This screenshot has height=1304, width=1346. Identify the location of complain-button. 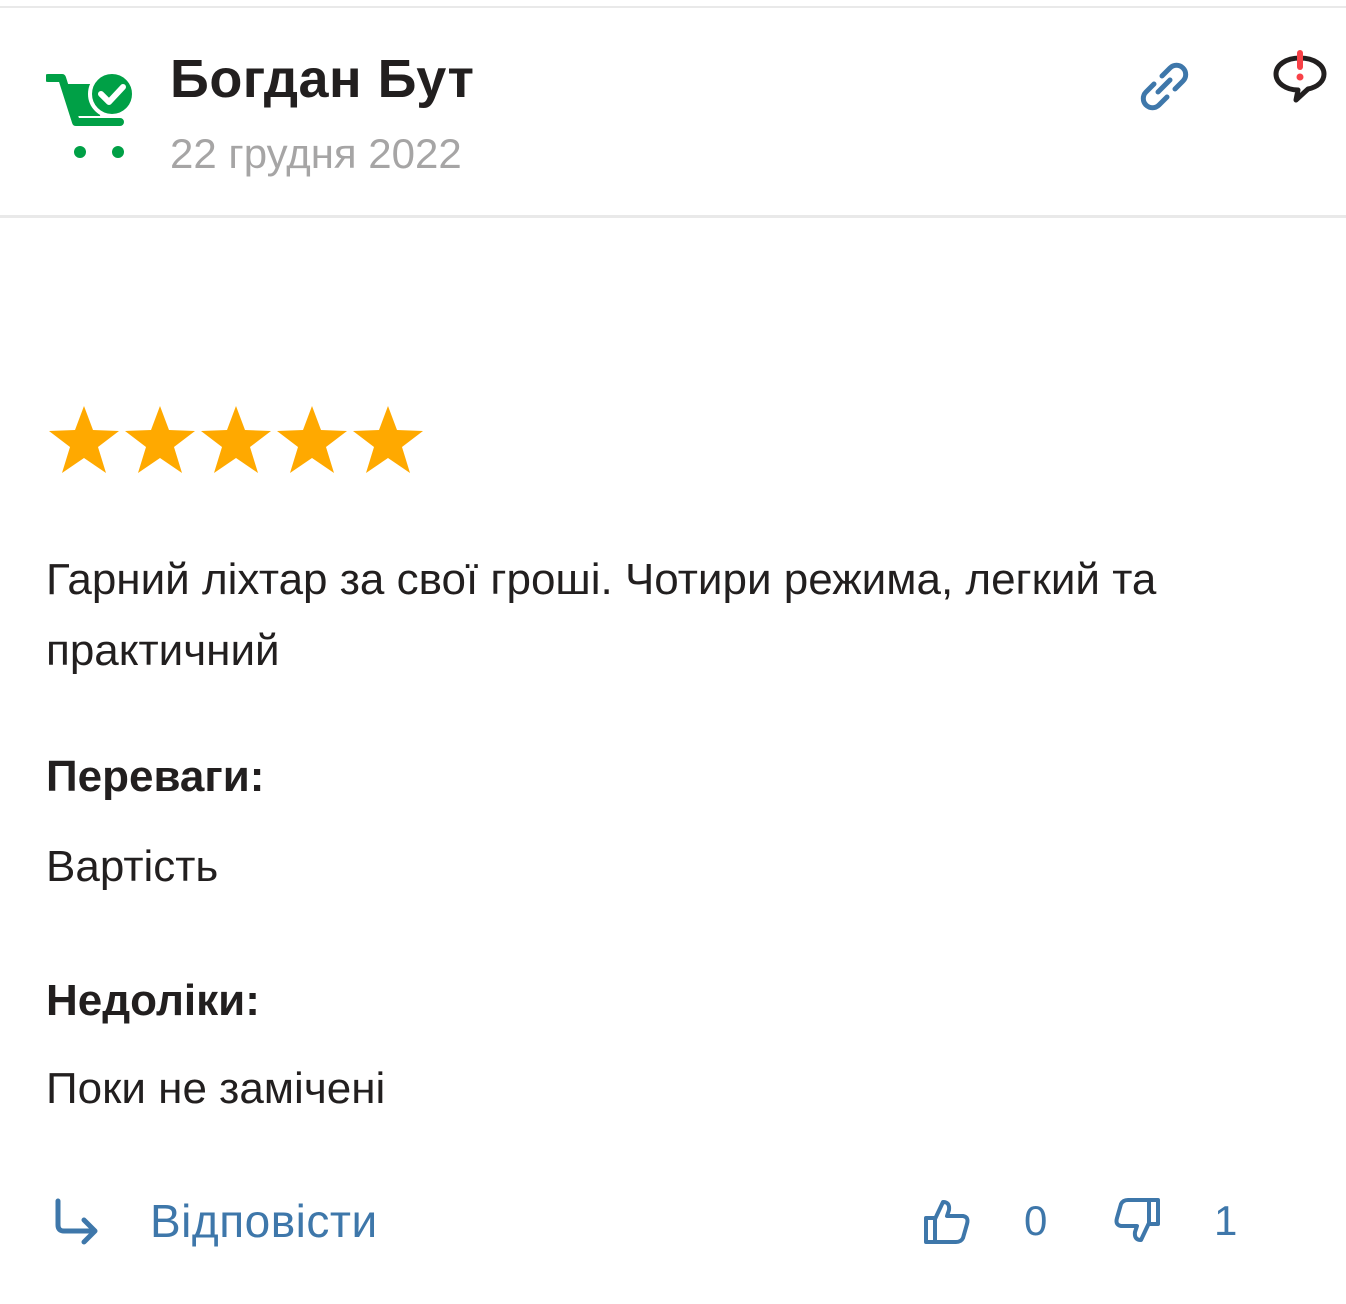
(1300, 78).